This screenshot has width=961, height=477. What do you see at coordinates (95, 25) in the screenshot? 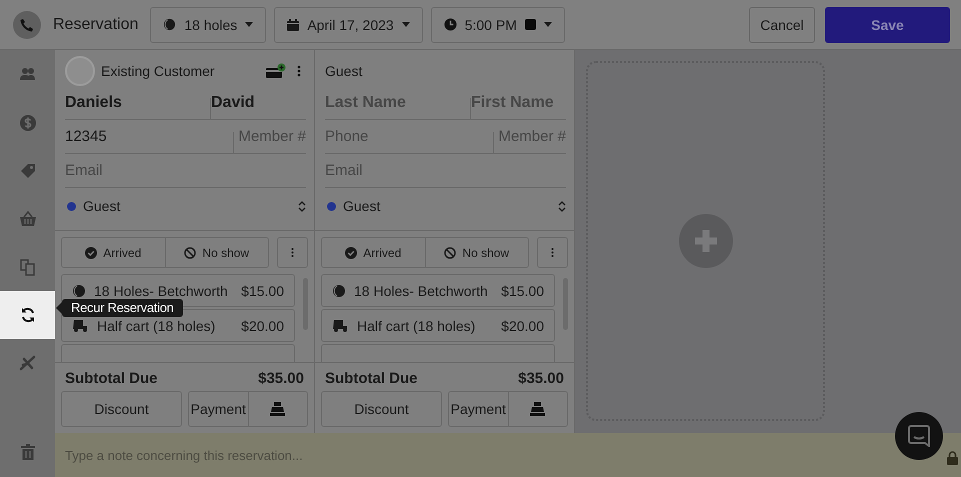
I see `window-title: Reservation` at bounding box center [95, 25].